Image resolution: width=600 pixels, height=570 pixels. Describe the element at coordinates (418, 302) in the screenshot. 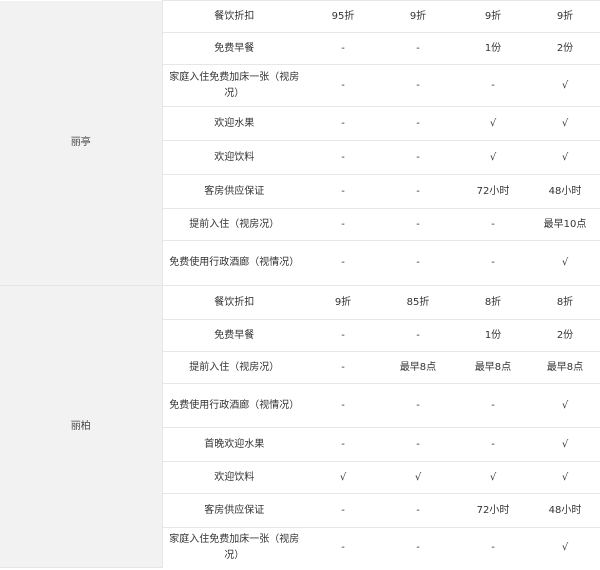

I see `benefit-value: 85折` at that location.